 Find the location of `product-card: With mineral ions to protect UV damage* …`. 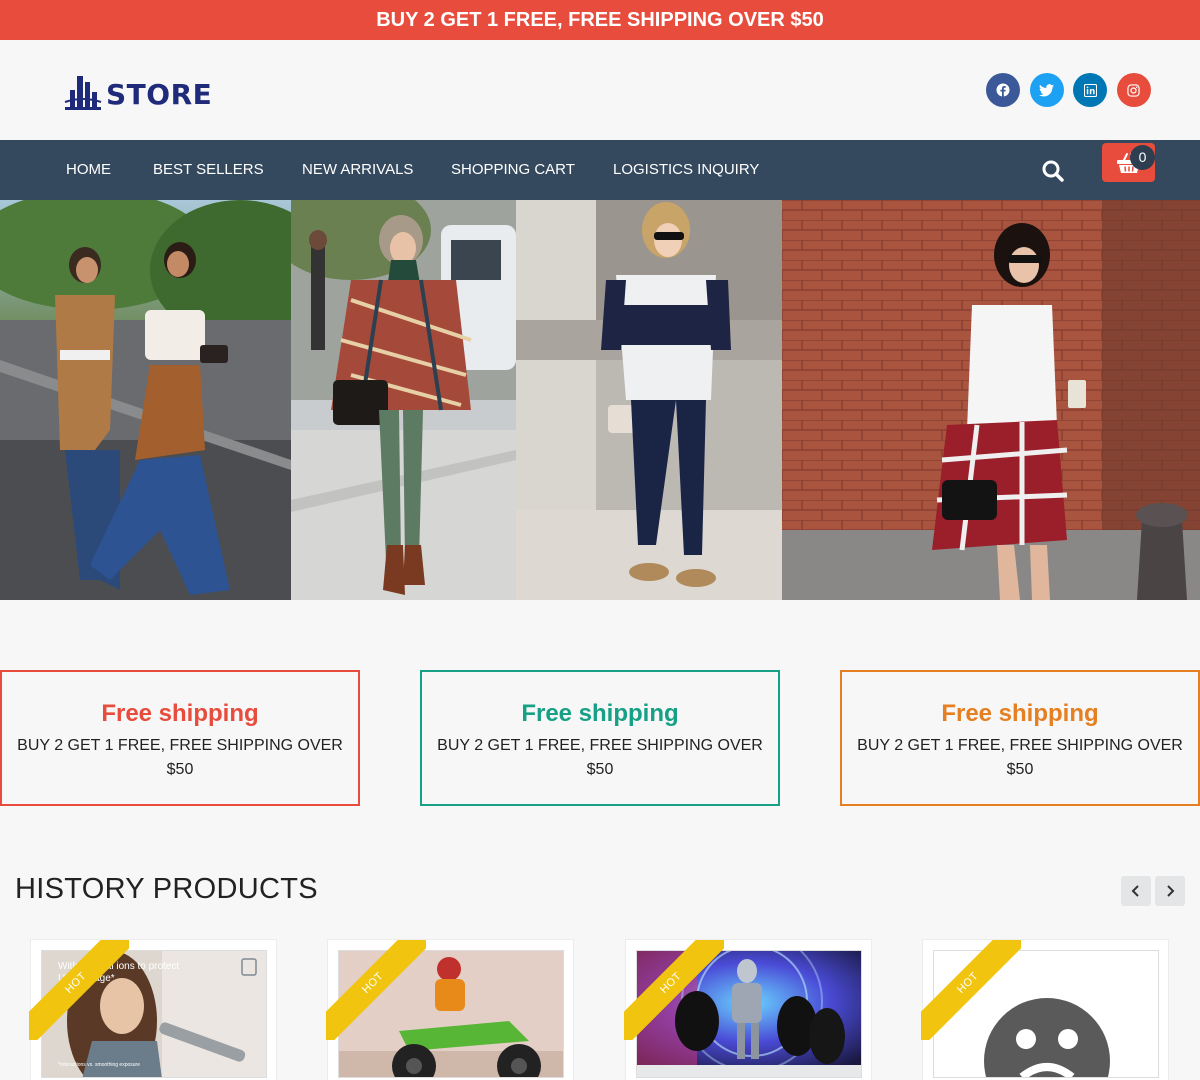

product-card: With mineral ions to protect UV damage* … is located at coordinates (153, 1009).